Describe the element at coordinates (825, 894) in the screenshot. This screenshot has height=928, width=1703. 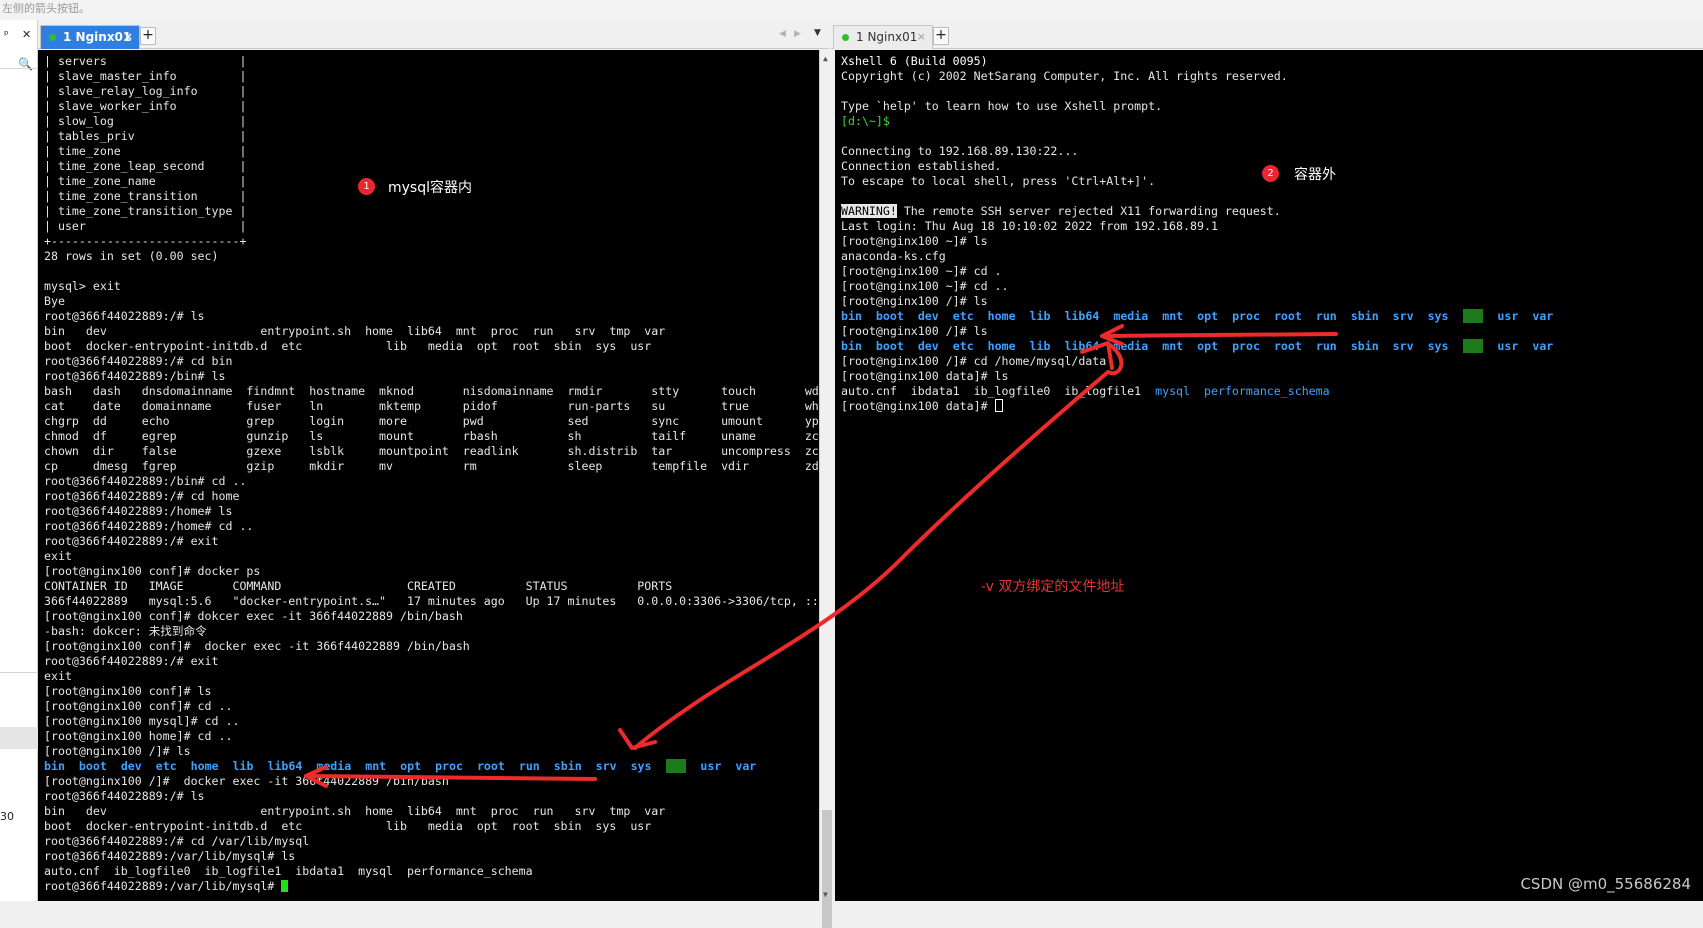
I see `scroll-down-icon: ▼` at that location.